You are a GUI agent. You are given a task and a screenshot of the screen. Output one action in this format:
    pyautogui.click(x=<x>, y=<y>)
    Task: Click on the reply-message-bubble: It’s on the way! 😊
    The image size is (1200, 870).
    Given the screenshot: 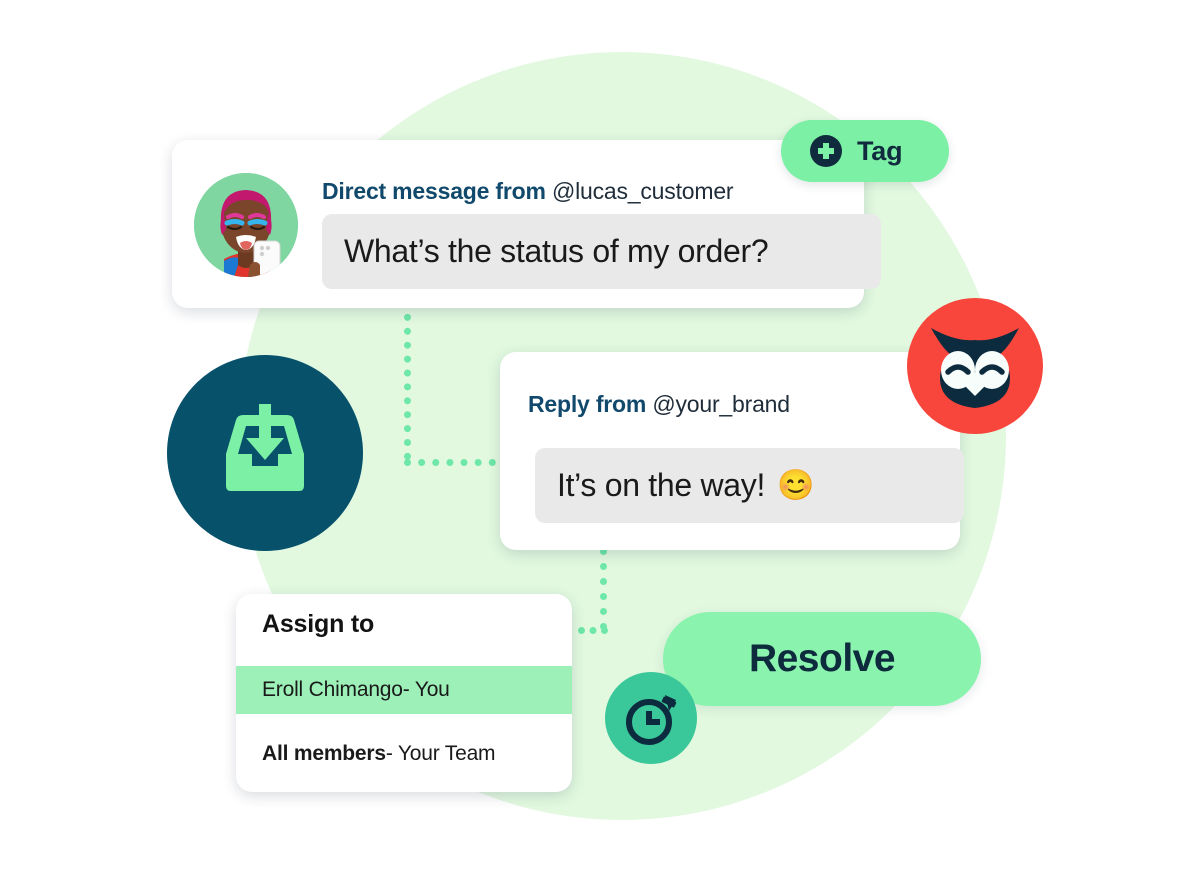 What is the action you would take?
    pyautogui.click(x=749, y=485)
    